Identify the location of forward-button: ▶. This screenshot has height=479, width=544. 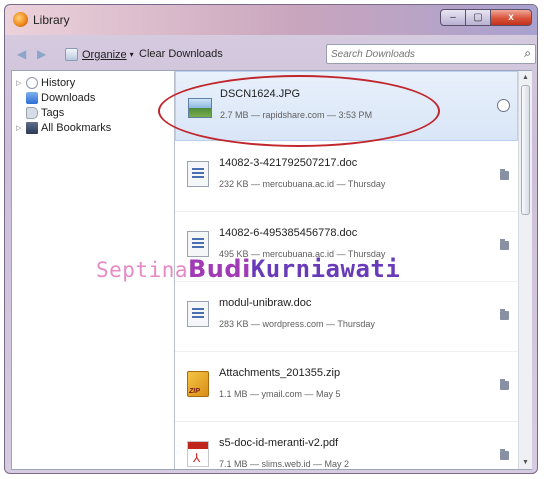
(41, 54).